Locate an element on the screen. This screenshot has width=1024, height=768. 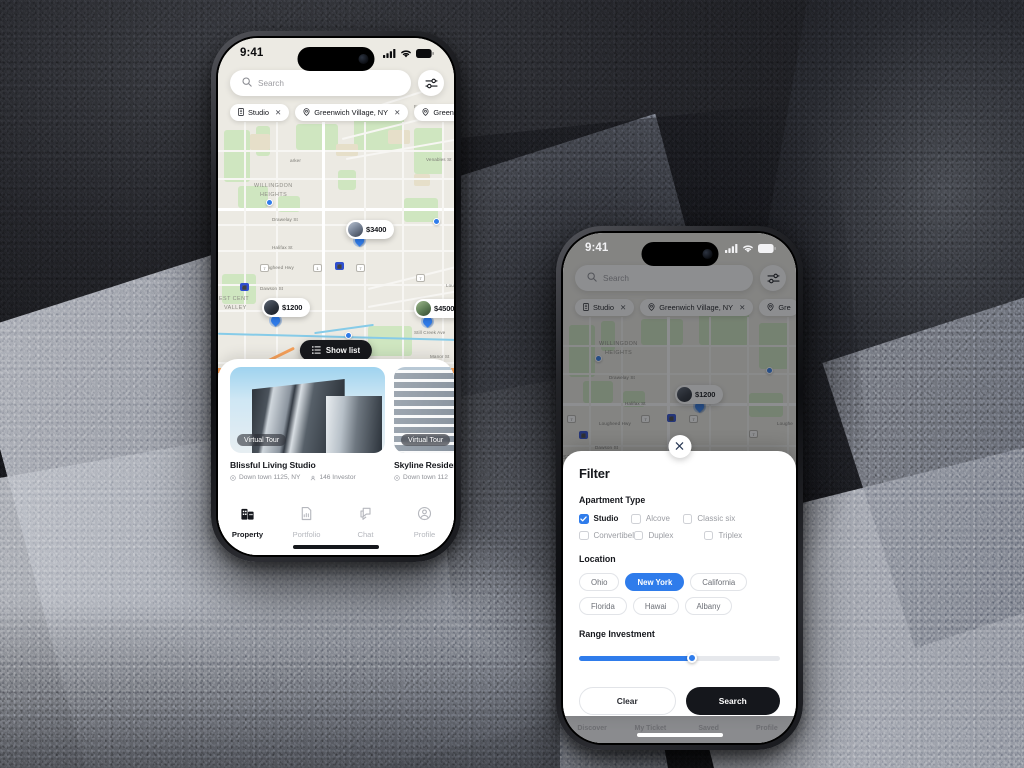
search-button: Search is located at coordinates (732, 701).